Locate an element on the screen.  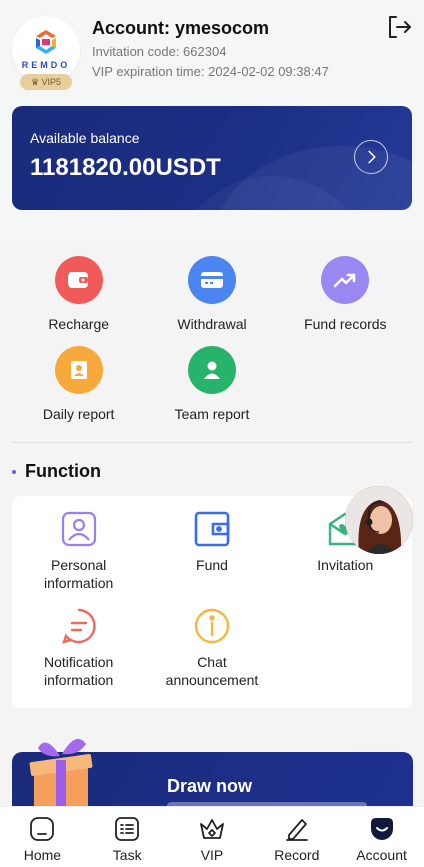
invitation-code: Invitation code: 662304 is located at coordinates (159, 51).